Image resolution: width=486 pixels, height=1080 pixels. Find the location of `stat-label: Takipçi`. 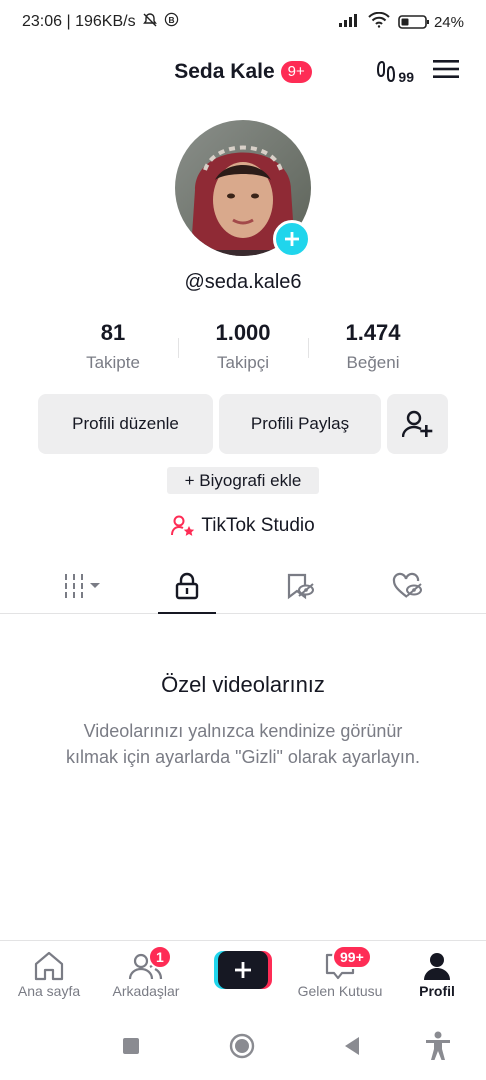

stat-label: Takipçi is located at coordinates (243, 362).